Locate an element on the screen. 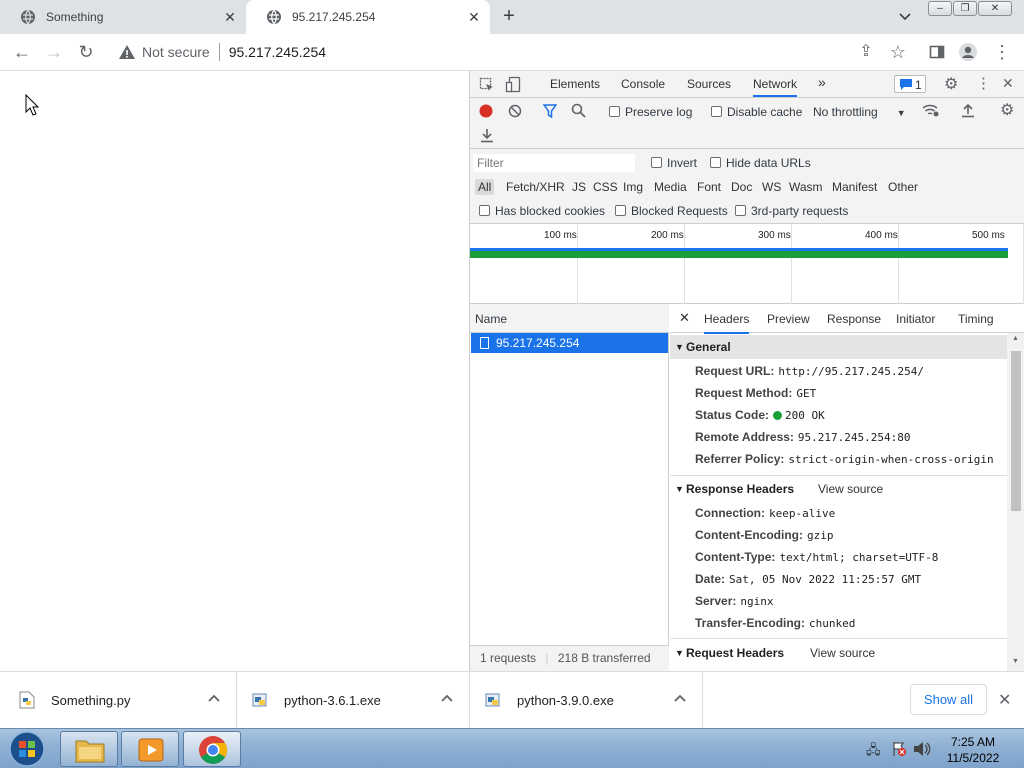 The height and width of the screenshot is (768, 1024). settings-gear-icon: ⚙ is located at coordinates (951, 84).